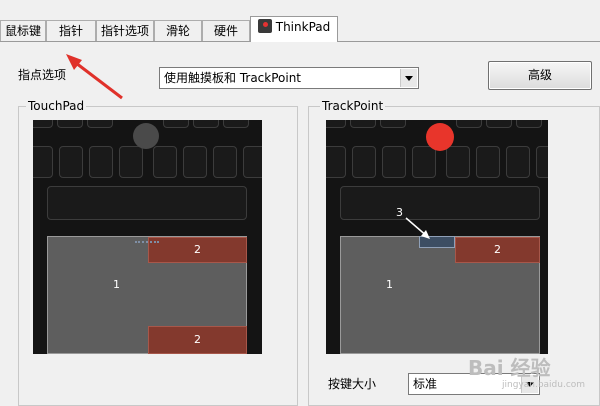  Describe the element at coordinates (94, 77) in the screenshot. I see `red-annotation-arrow` at that location.